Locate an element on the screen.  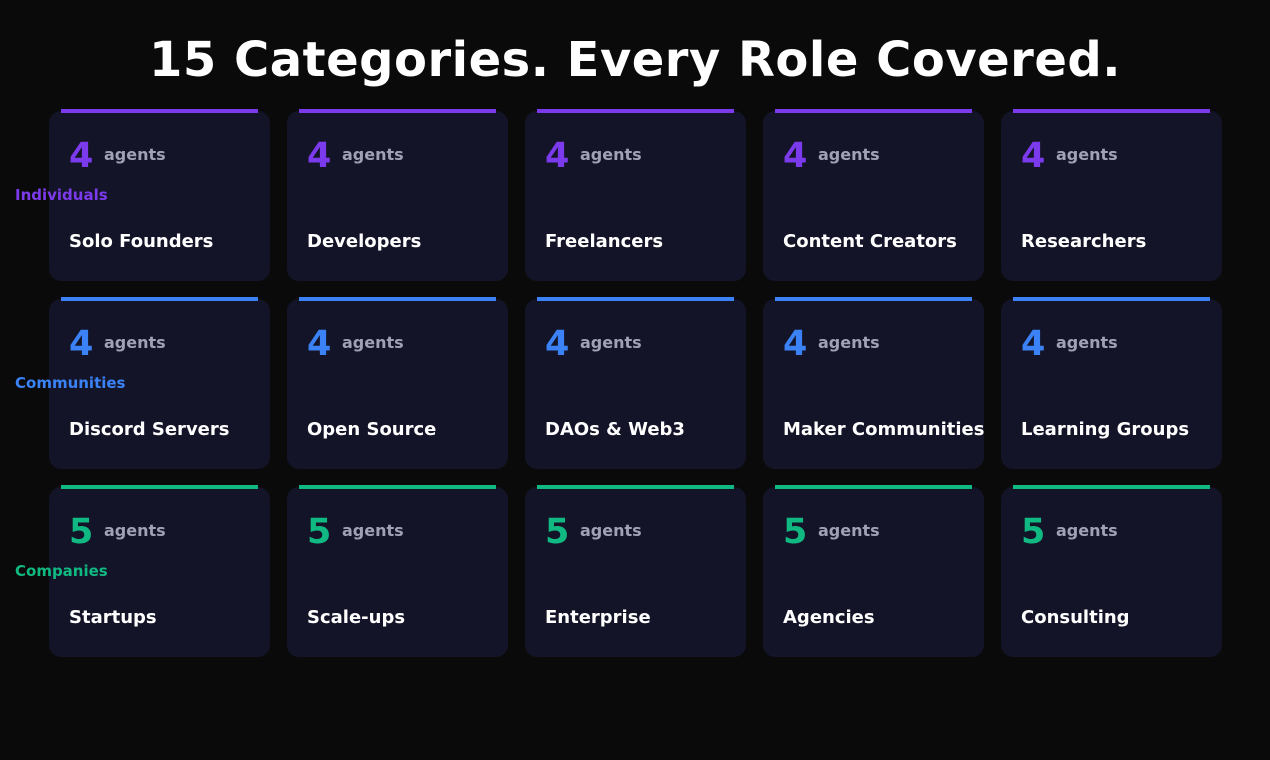
category-name: Consulting is located at coordinates (1075, 617).